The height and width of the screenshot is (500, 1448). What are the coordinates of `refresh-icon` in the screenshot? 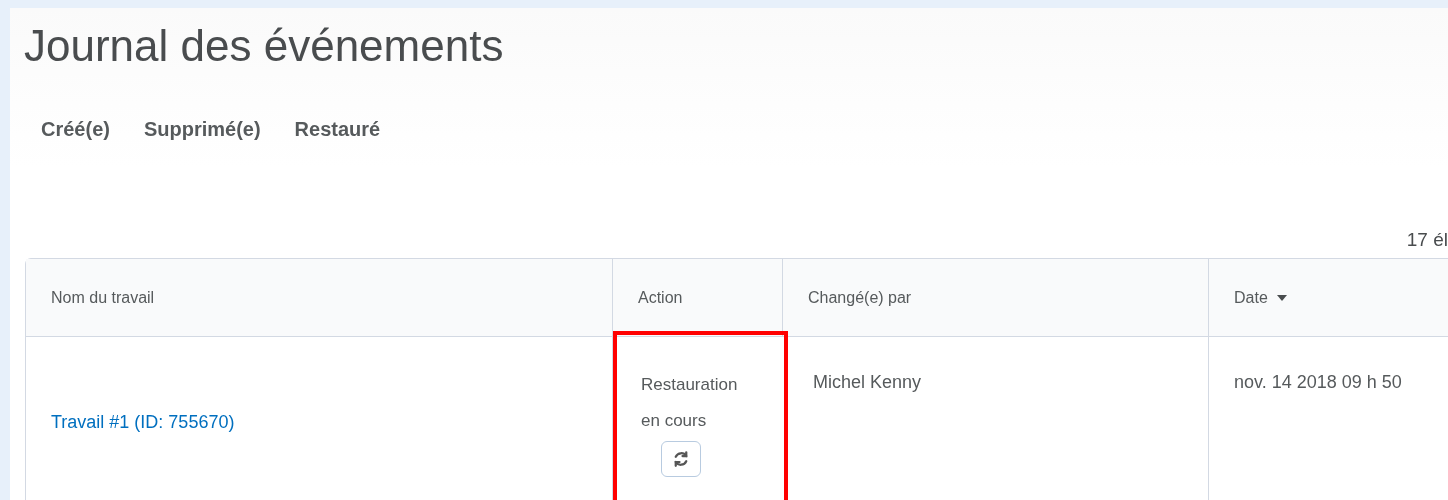 It's located at (681, 459).